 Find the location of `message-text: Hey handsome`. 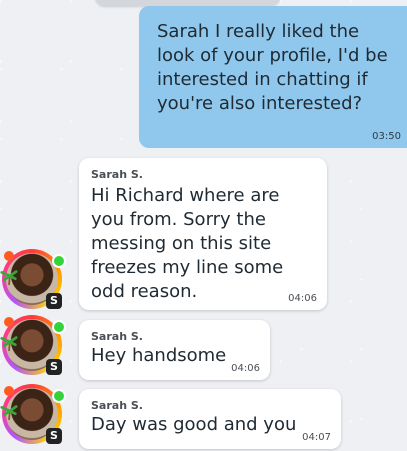

message-text: Hey handsome is located at coordinates (159, 355).